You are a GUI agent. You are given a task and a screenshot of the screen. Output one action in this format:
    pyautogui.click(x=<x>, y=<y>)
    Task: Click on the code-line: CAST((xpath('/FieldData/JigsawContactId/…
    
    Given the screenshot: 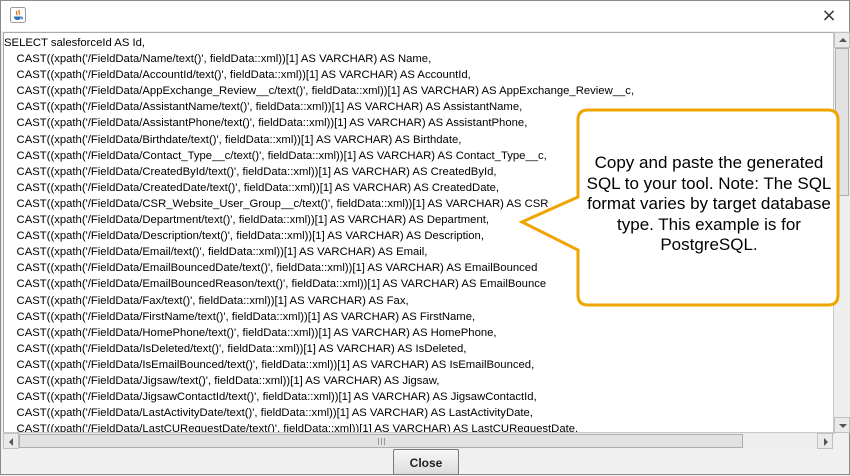 What is the action you would take?
    pyautogui.click(x=319, y=397)
    